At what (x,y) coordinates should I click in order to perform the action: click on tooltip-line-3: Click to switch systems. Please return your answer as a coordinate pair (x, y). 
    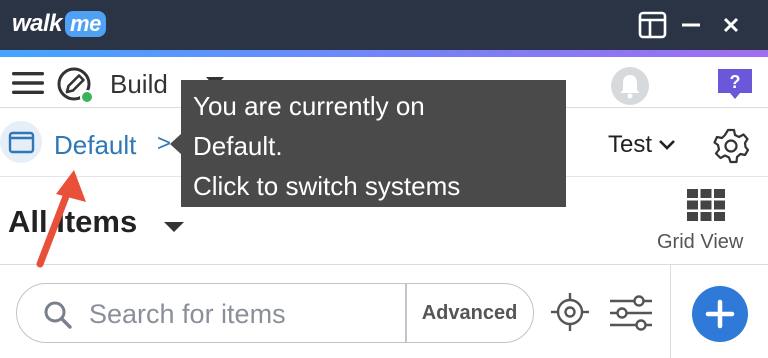
    Looking at the image, I should click on (327, 186).